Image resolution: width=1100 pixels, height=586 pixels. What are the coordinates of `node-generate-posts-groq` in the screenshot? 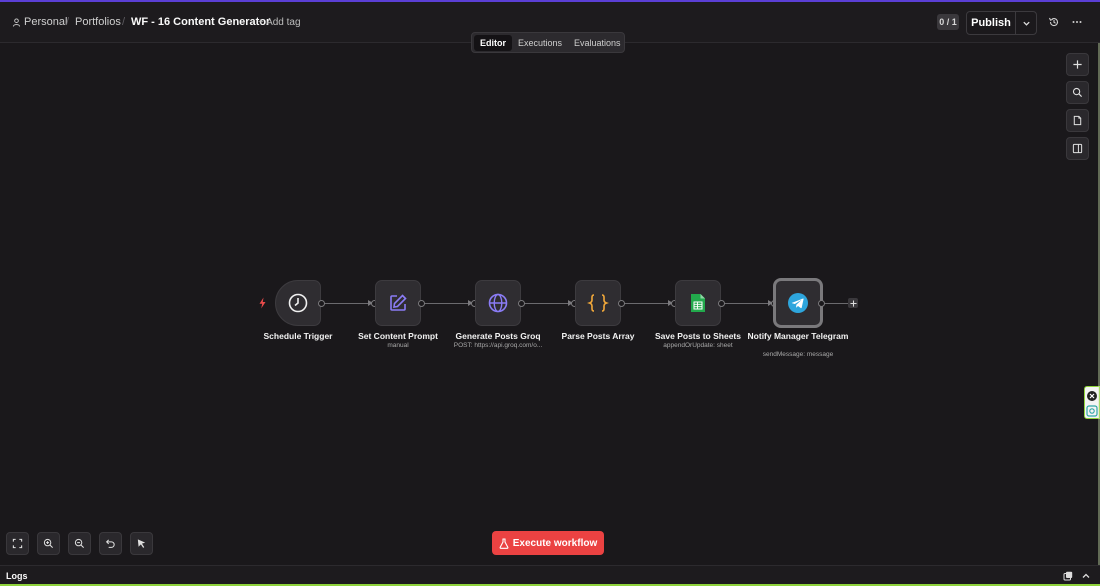 It's located at (498, 303).